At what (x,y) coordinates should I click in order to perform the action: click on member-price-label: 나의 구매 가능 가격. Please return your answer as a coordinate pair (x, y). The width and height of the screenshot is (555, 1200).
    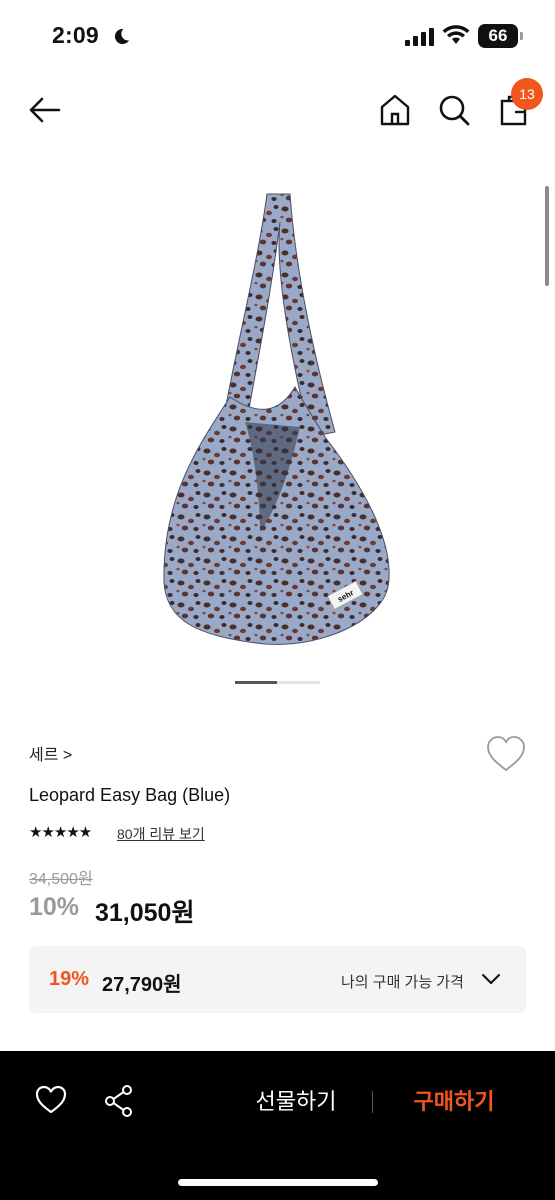
    Looking at the image, I should click on (402, 982).